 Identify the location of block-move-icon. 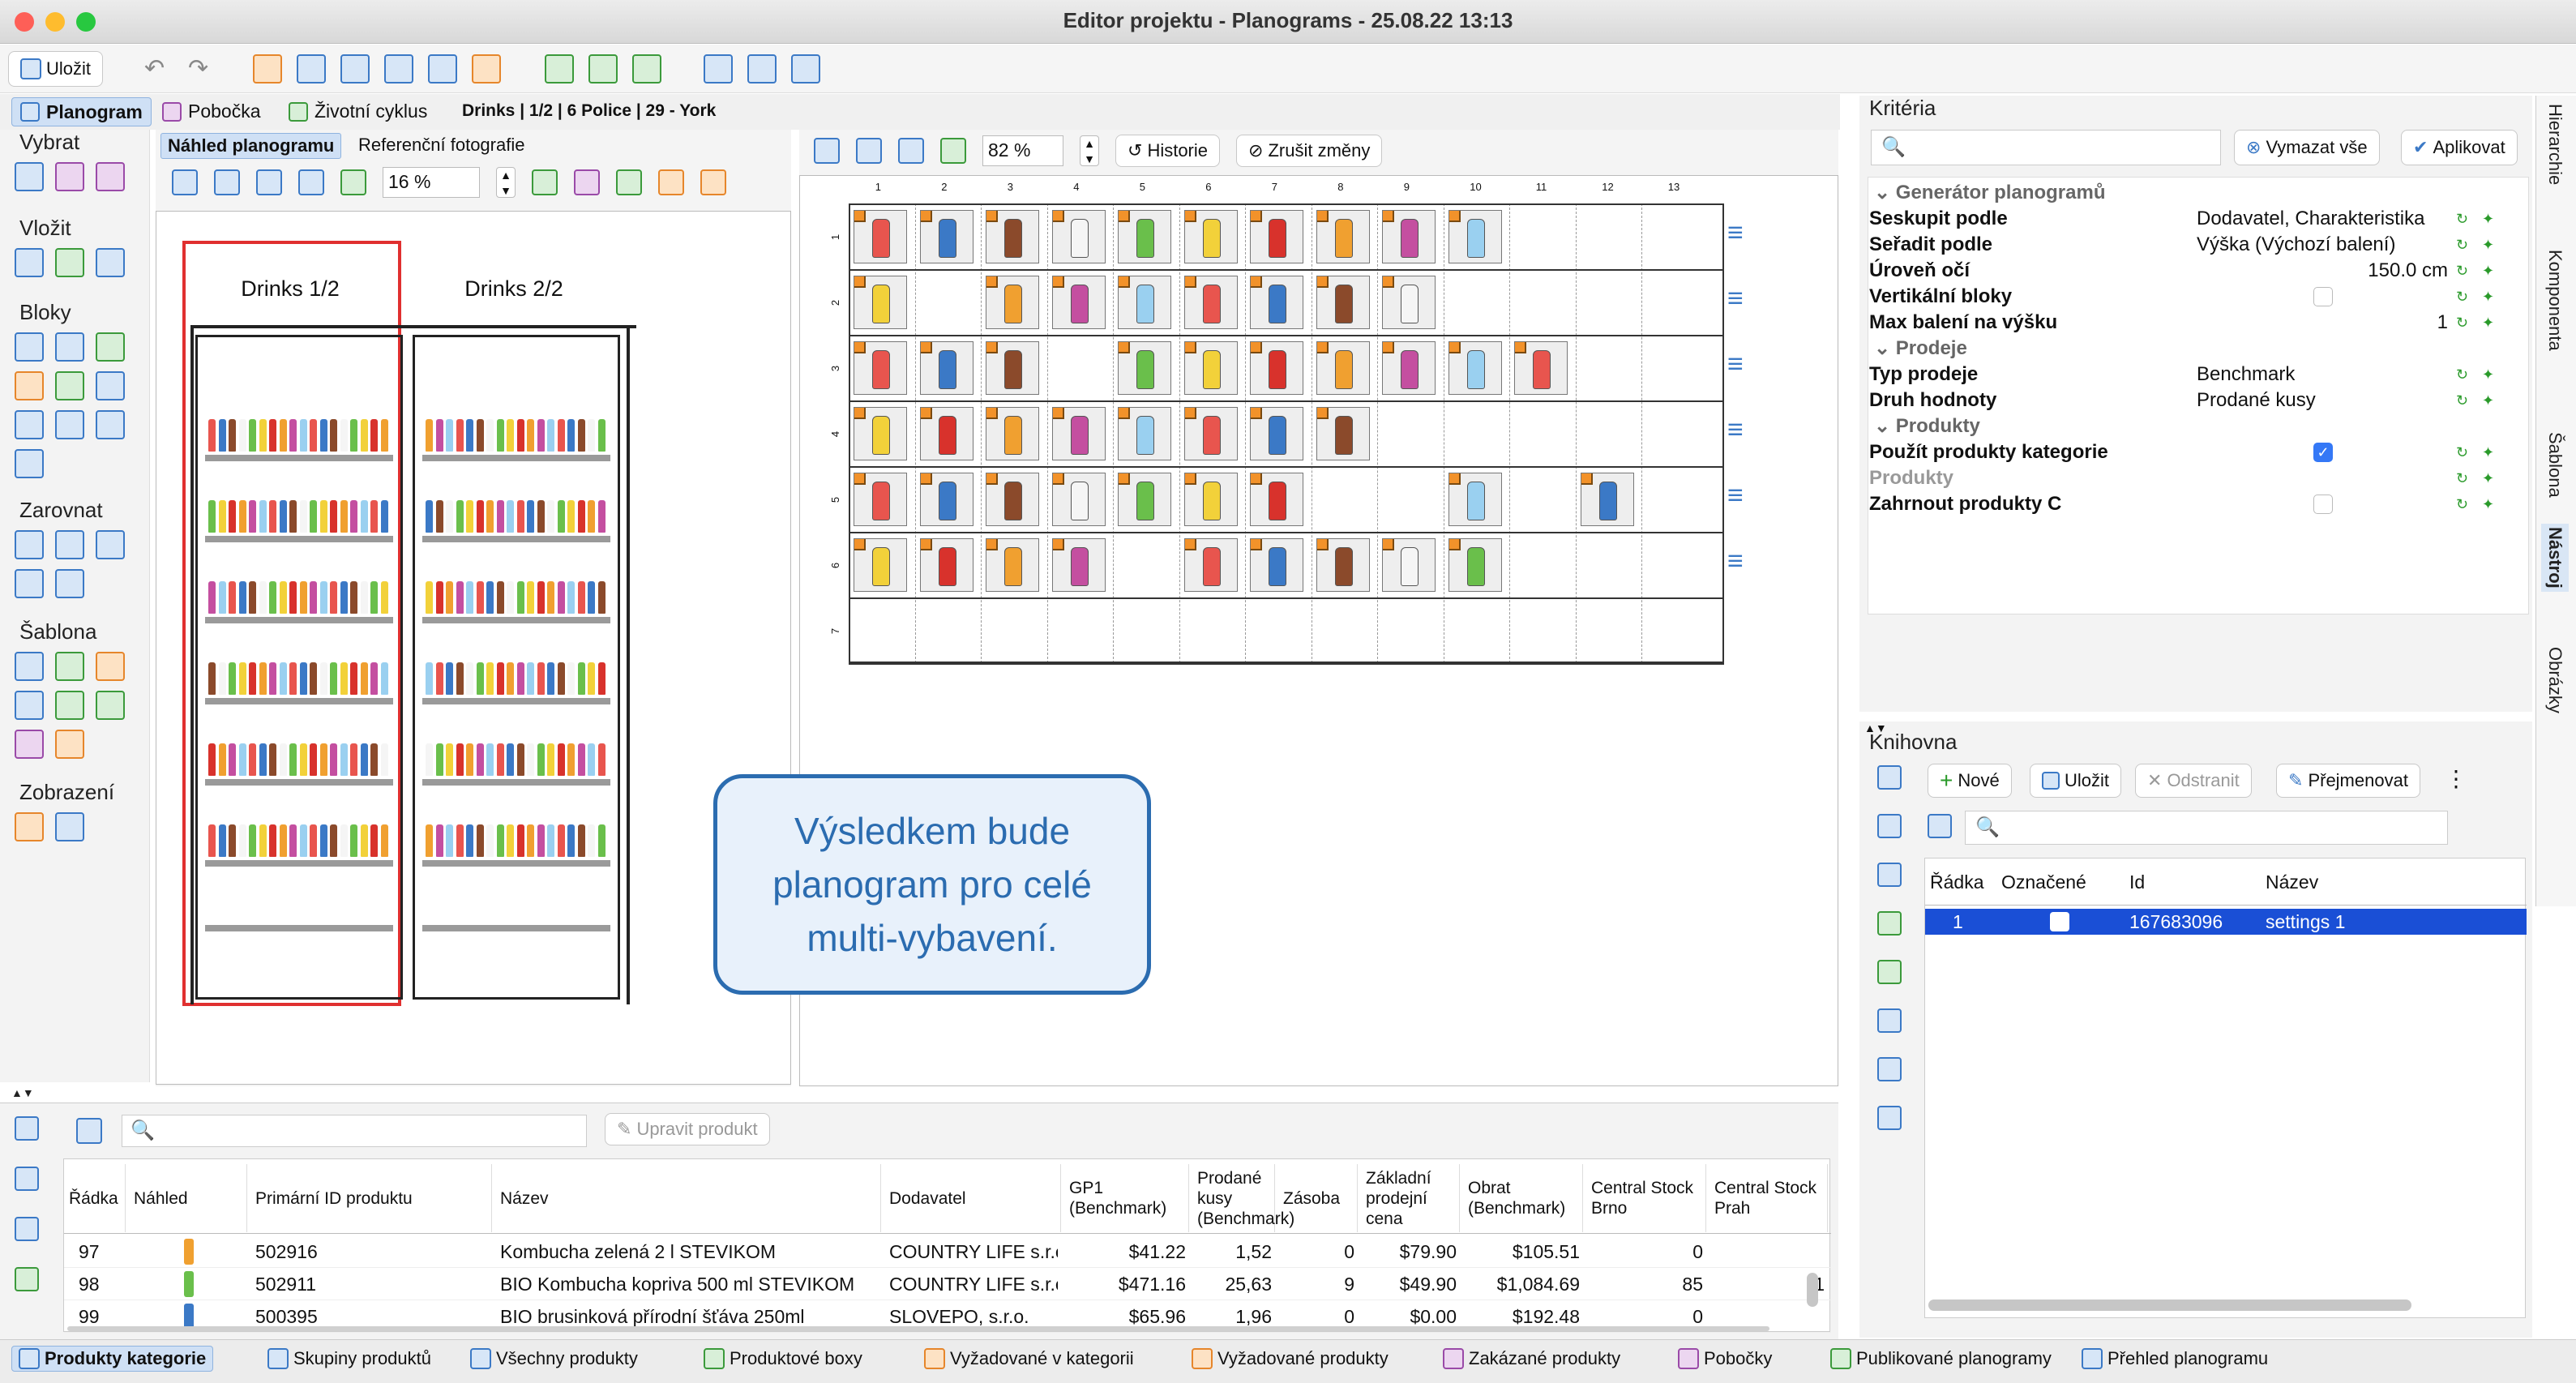
(29, 385).